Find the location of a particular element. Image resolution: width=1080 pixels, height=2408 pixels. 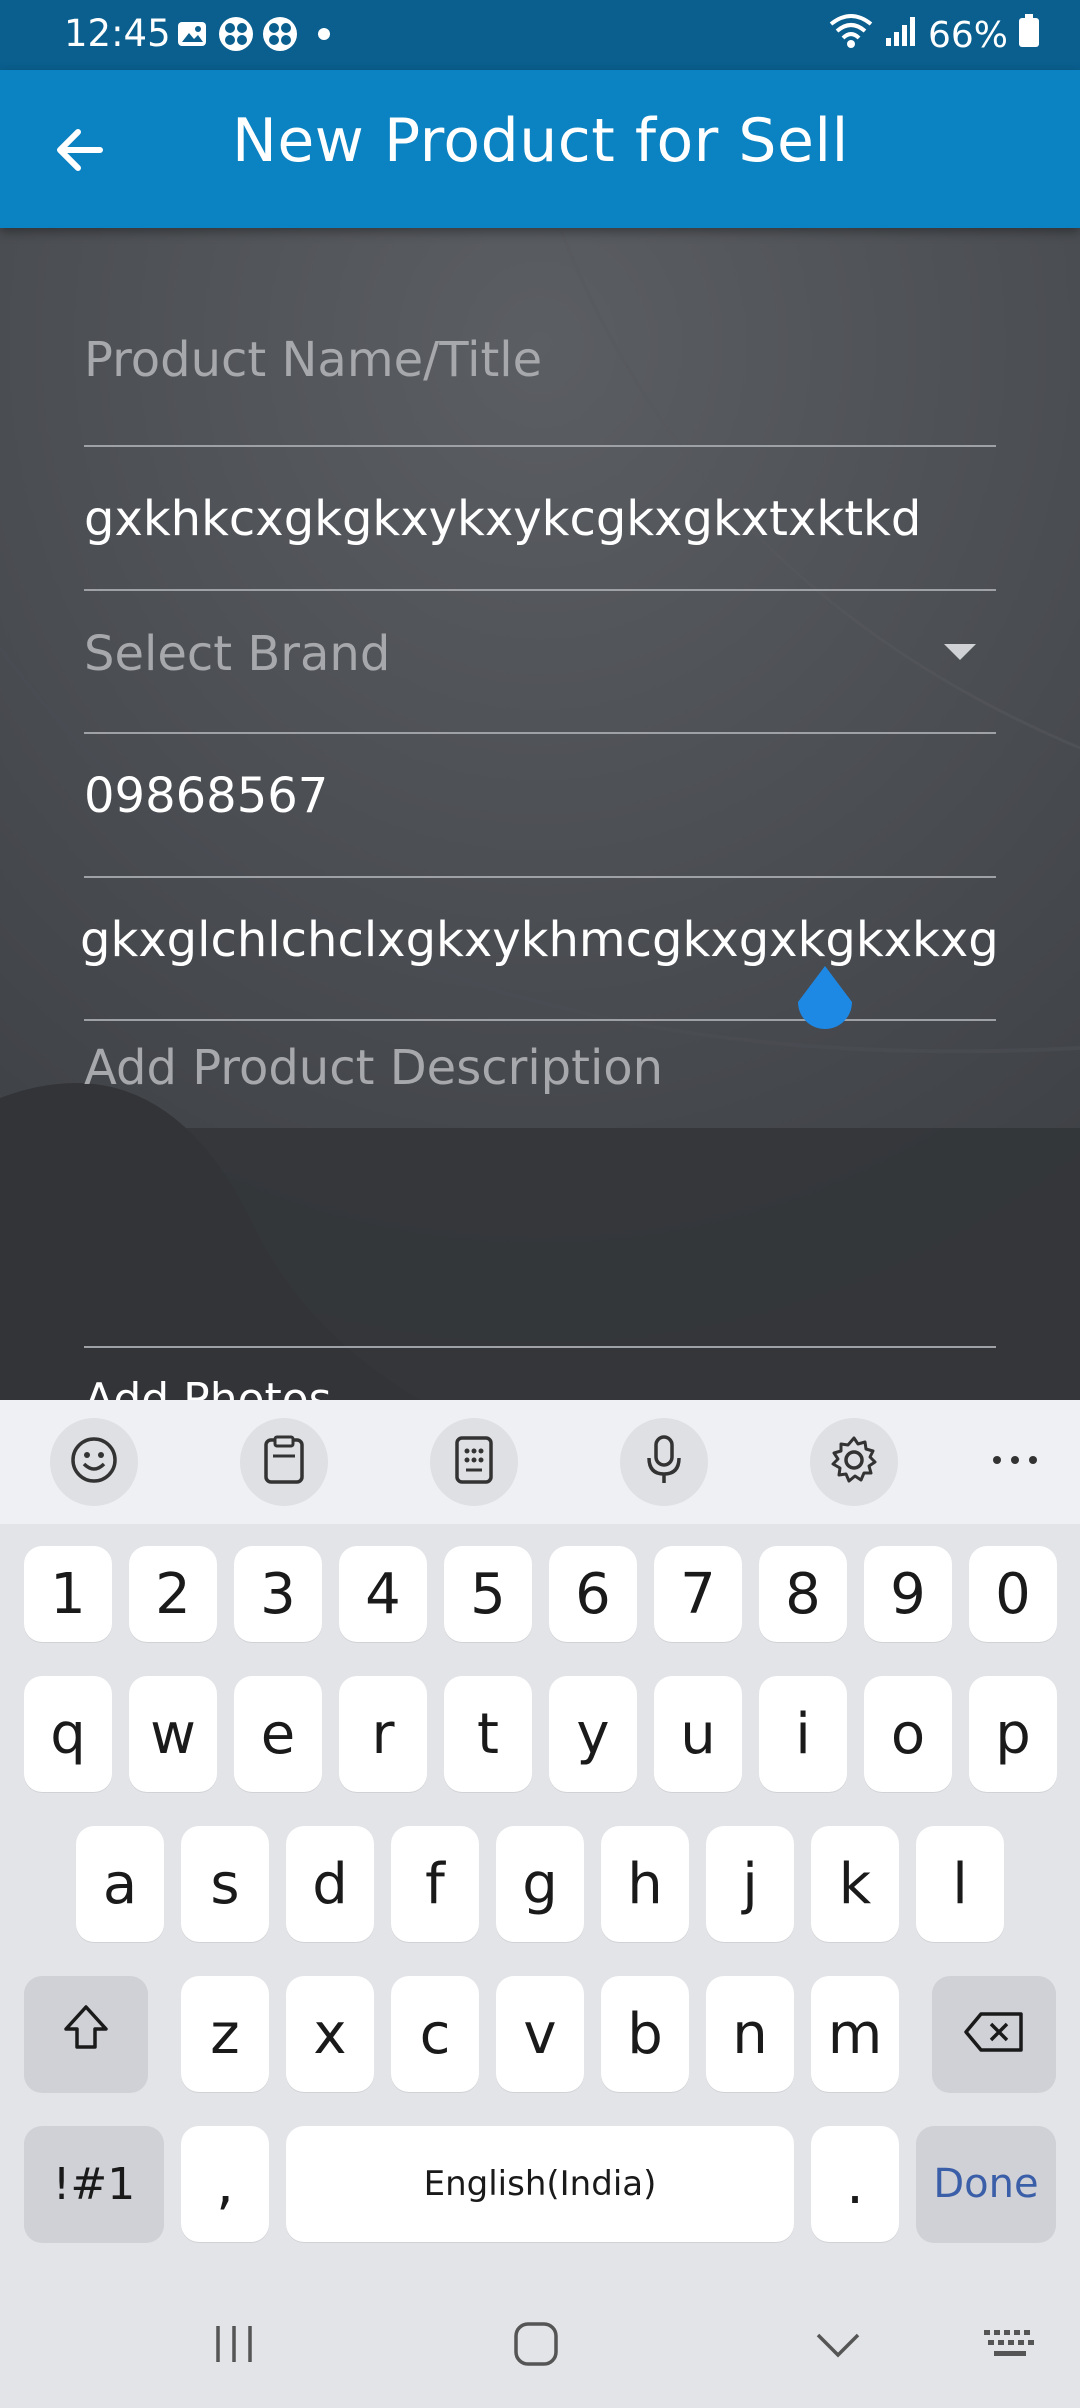

key-g: g is located at coordinates (540, 1884).